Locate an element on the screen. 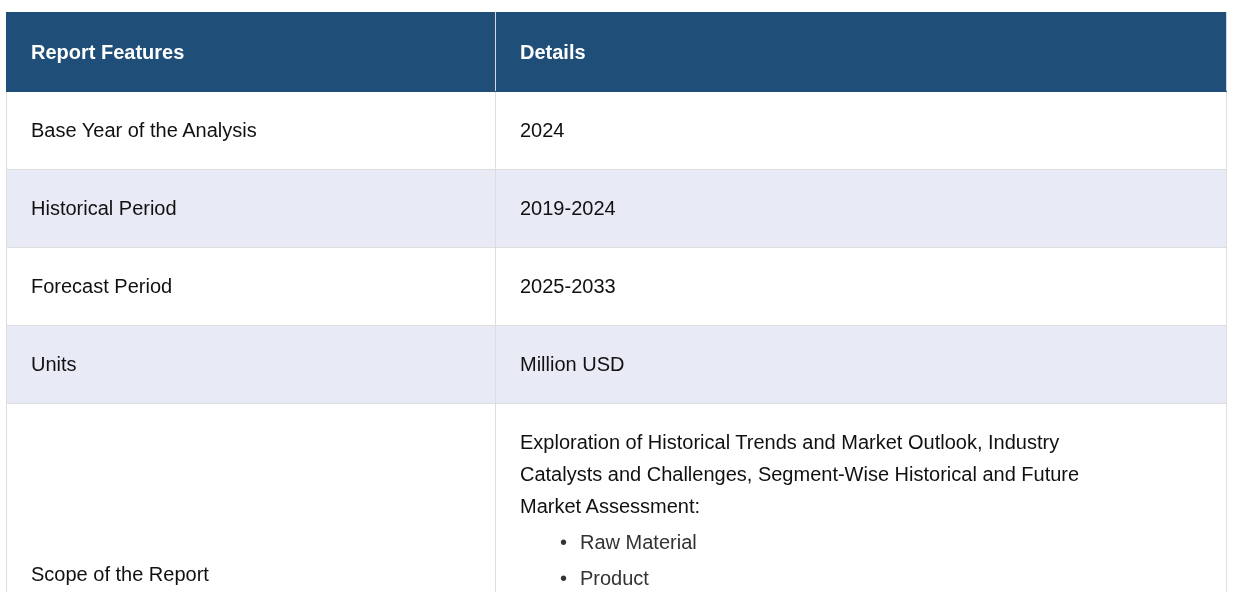  list-item: Raw Material is located at coordinates (638, 542).